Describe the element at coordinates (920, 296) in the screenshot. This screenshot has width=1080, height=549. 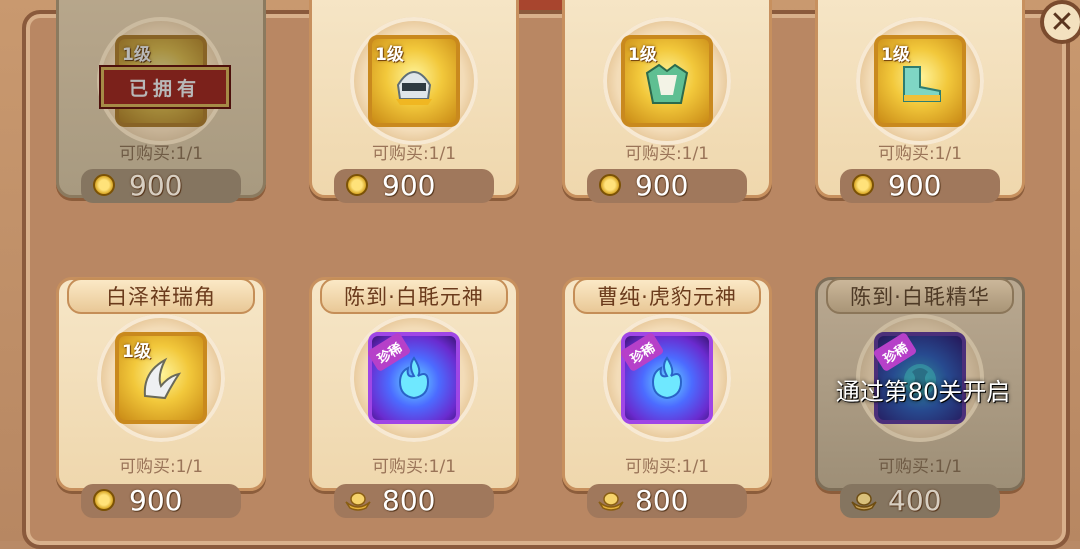
I see `item-name: 陈到·白毦精华` at that location.